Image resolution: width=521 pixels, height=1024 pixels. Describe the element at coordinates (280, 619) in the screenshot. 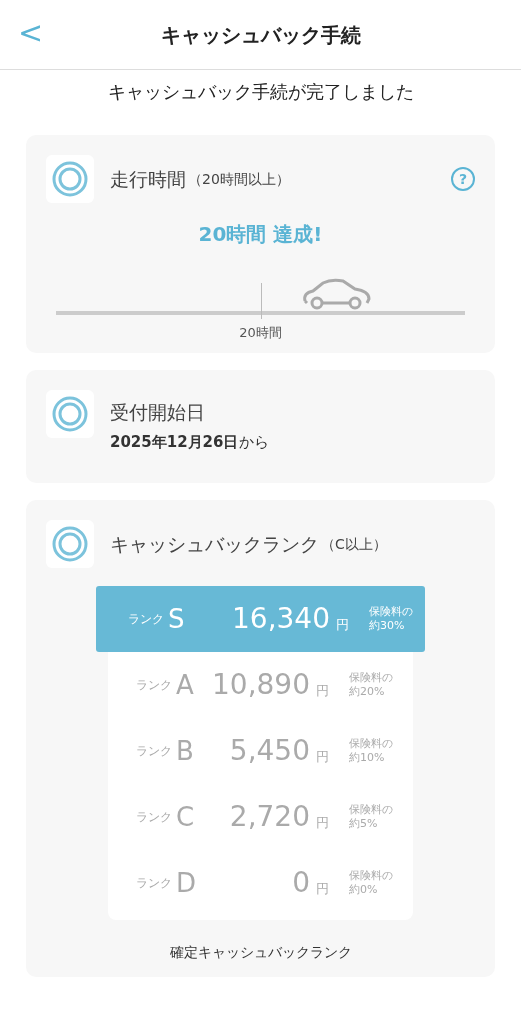

I see `cashback-amount: 16,340` at that location.